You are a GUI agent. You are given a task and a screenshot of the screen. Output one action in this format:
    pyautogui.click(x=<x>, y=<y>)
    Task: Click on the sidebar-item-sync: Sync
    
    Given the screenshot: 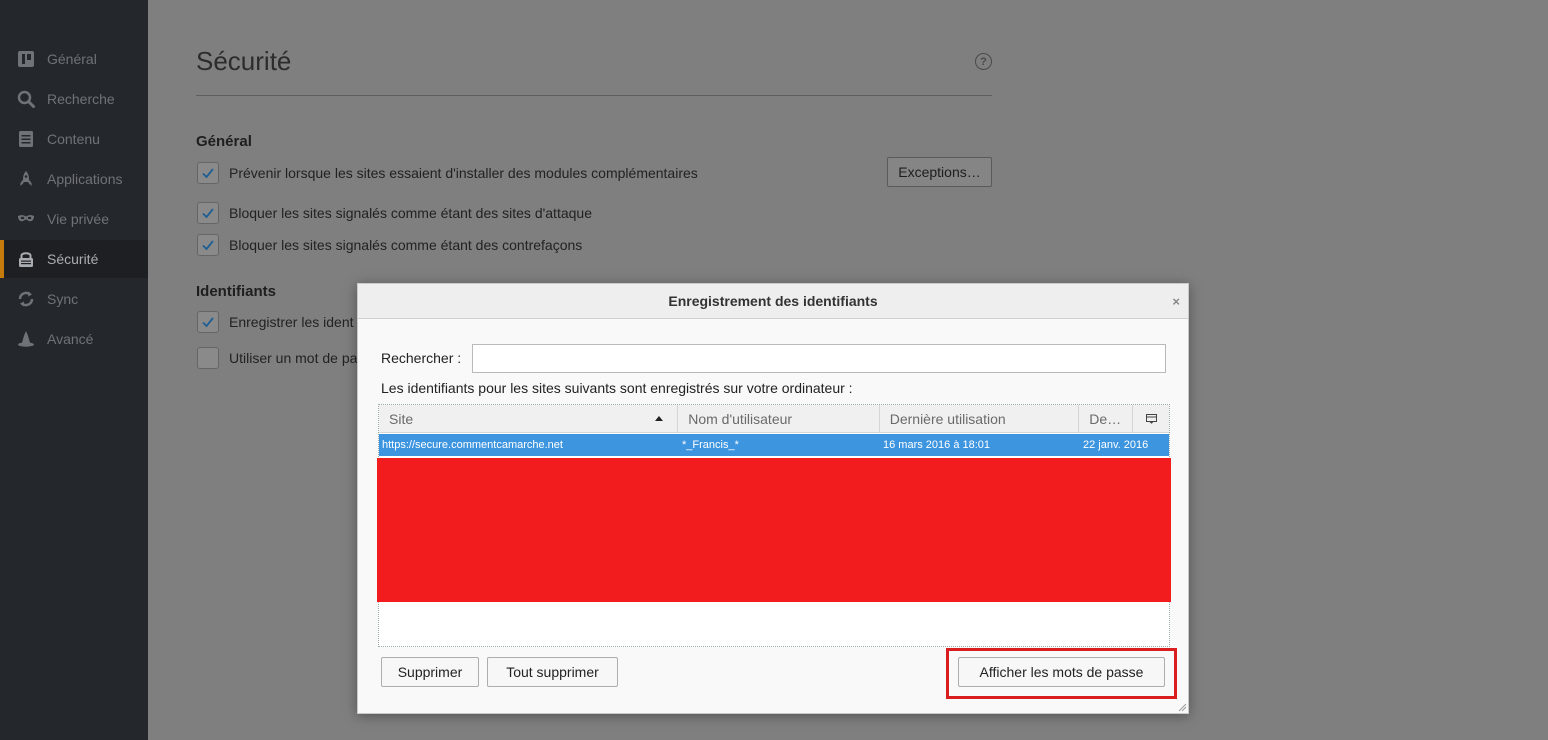 What is the action you would take?
    pyautogui.click(x=74, y=299)
    